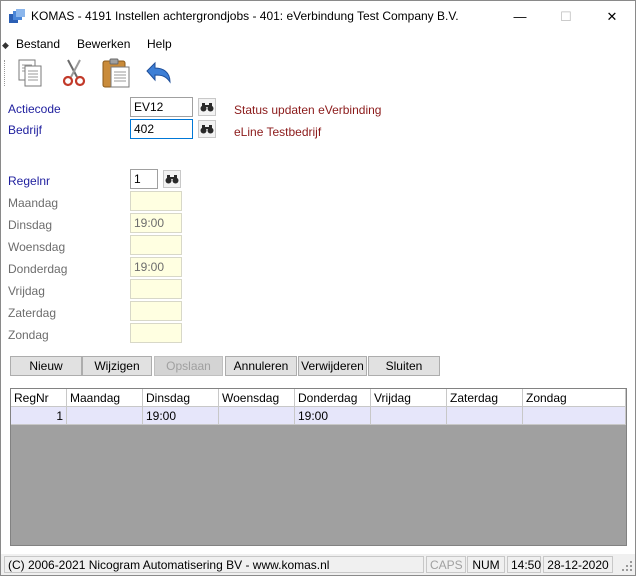 The width and height of the screenshot is (636, 576). What do you see at coordinates (188, 366) in the screenshot?
I see `opslaan-button: Opslaan` at bounding box center [188, 366].